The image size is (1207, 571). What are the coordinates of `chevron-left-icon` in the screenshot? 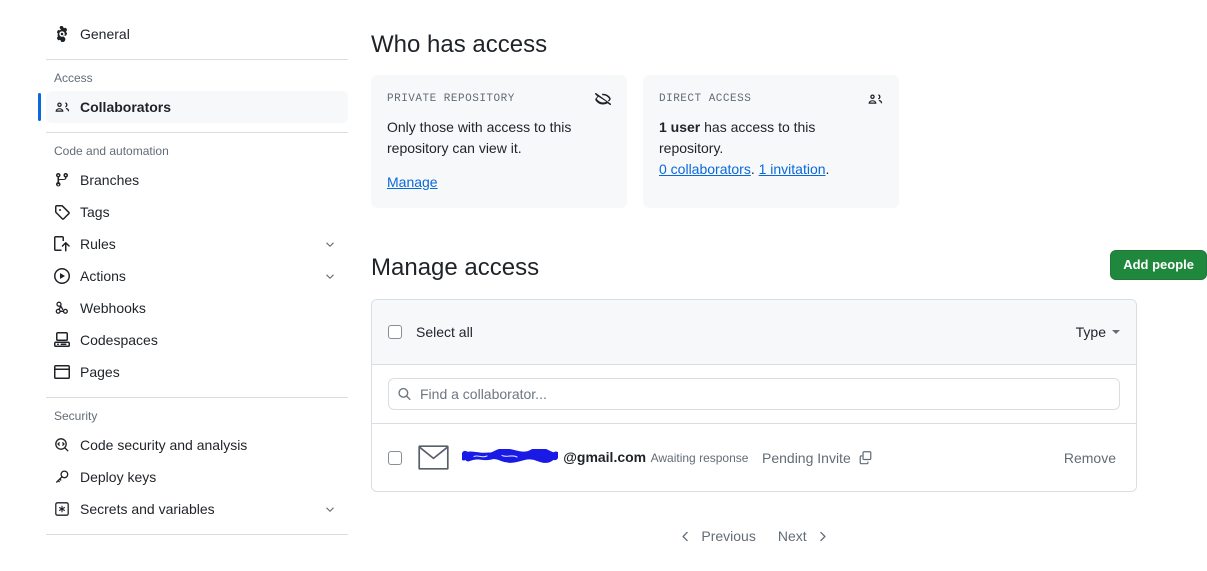 It's located at (685, 536).